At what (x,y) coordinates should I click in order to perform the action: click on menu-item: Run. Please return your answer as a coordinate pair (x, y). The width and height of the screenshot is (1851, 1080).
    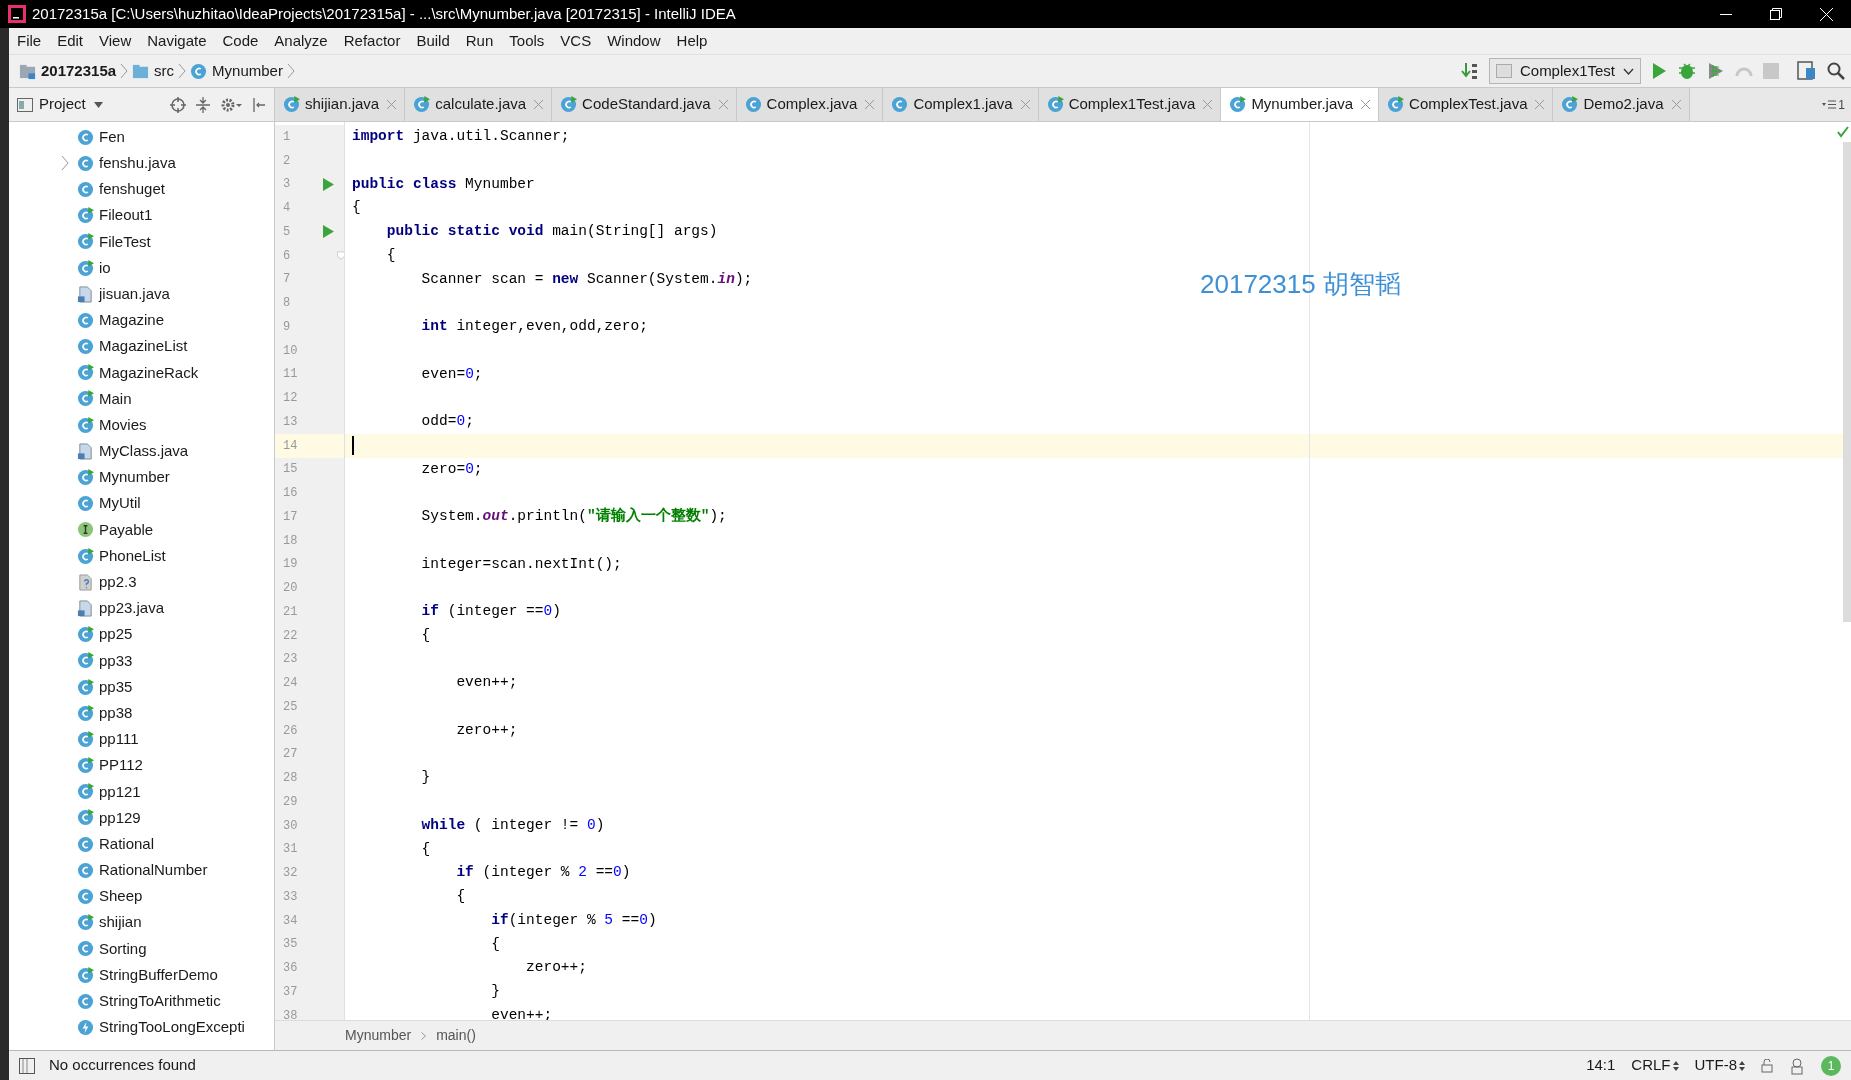
    Looking at the image, I should click on (479, 41).